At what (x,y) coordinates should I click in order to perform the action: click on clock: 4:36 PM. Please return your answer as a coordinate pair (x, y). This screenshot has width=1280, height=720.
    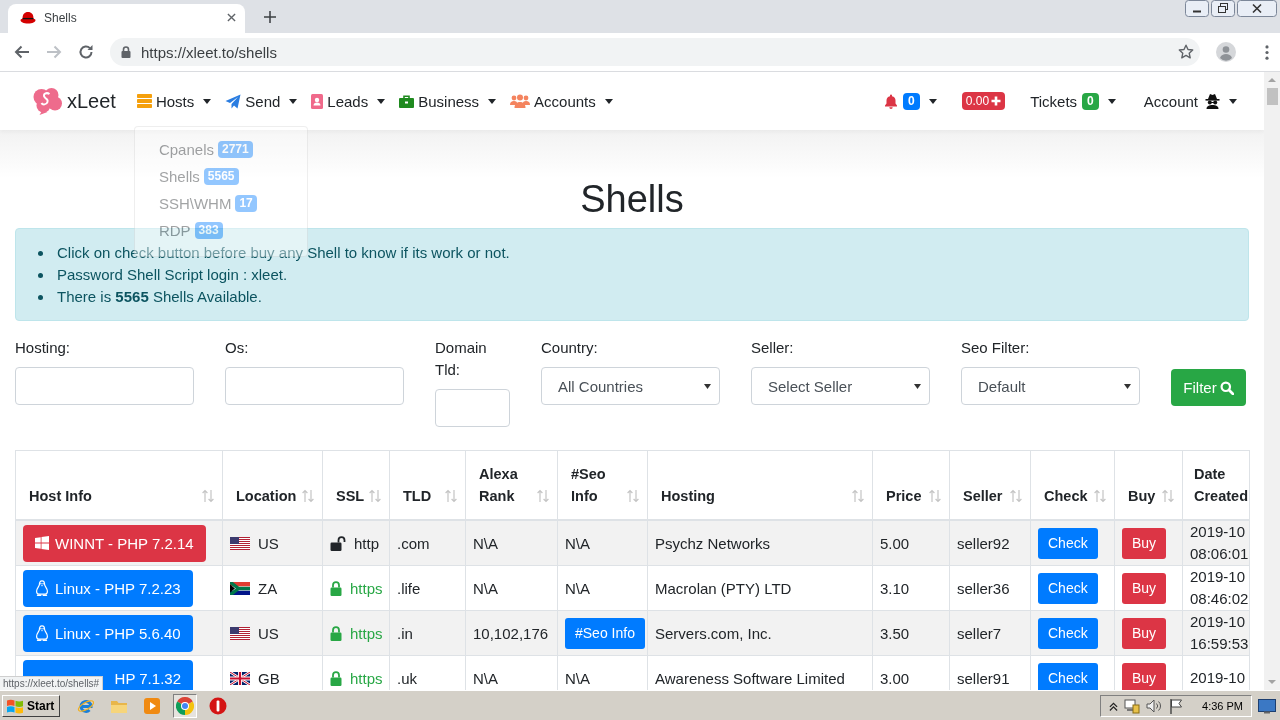
    Looking at the image, I should click on (1222, 705).